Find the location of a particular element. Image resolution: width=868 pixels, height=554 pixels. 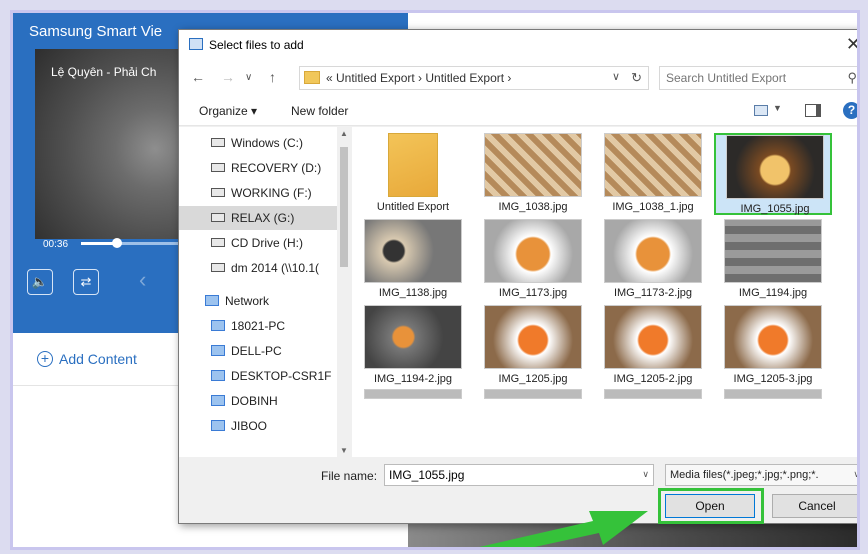

new-folder-button: New folder is located at coordinates (319, 111).